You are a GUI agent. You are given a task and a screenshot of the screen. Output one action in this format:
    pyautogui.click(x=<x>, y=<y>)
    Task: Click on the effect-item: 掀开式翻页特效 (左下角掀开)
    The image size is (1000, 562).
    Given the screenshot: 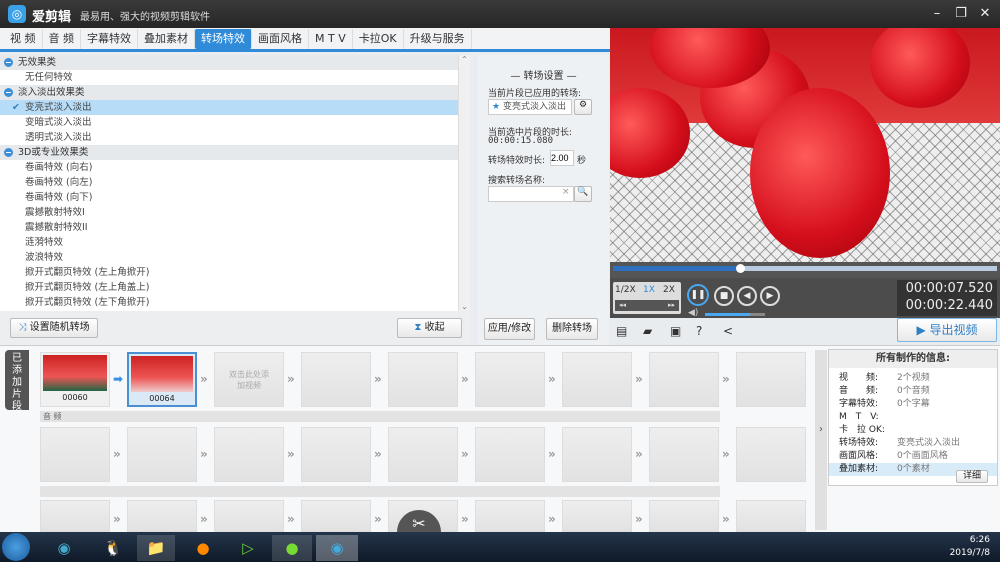 What is the action you would take?
    pyautogui.click(x=235, y=302)
    